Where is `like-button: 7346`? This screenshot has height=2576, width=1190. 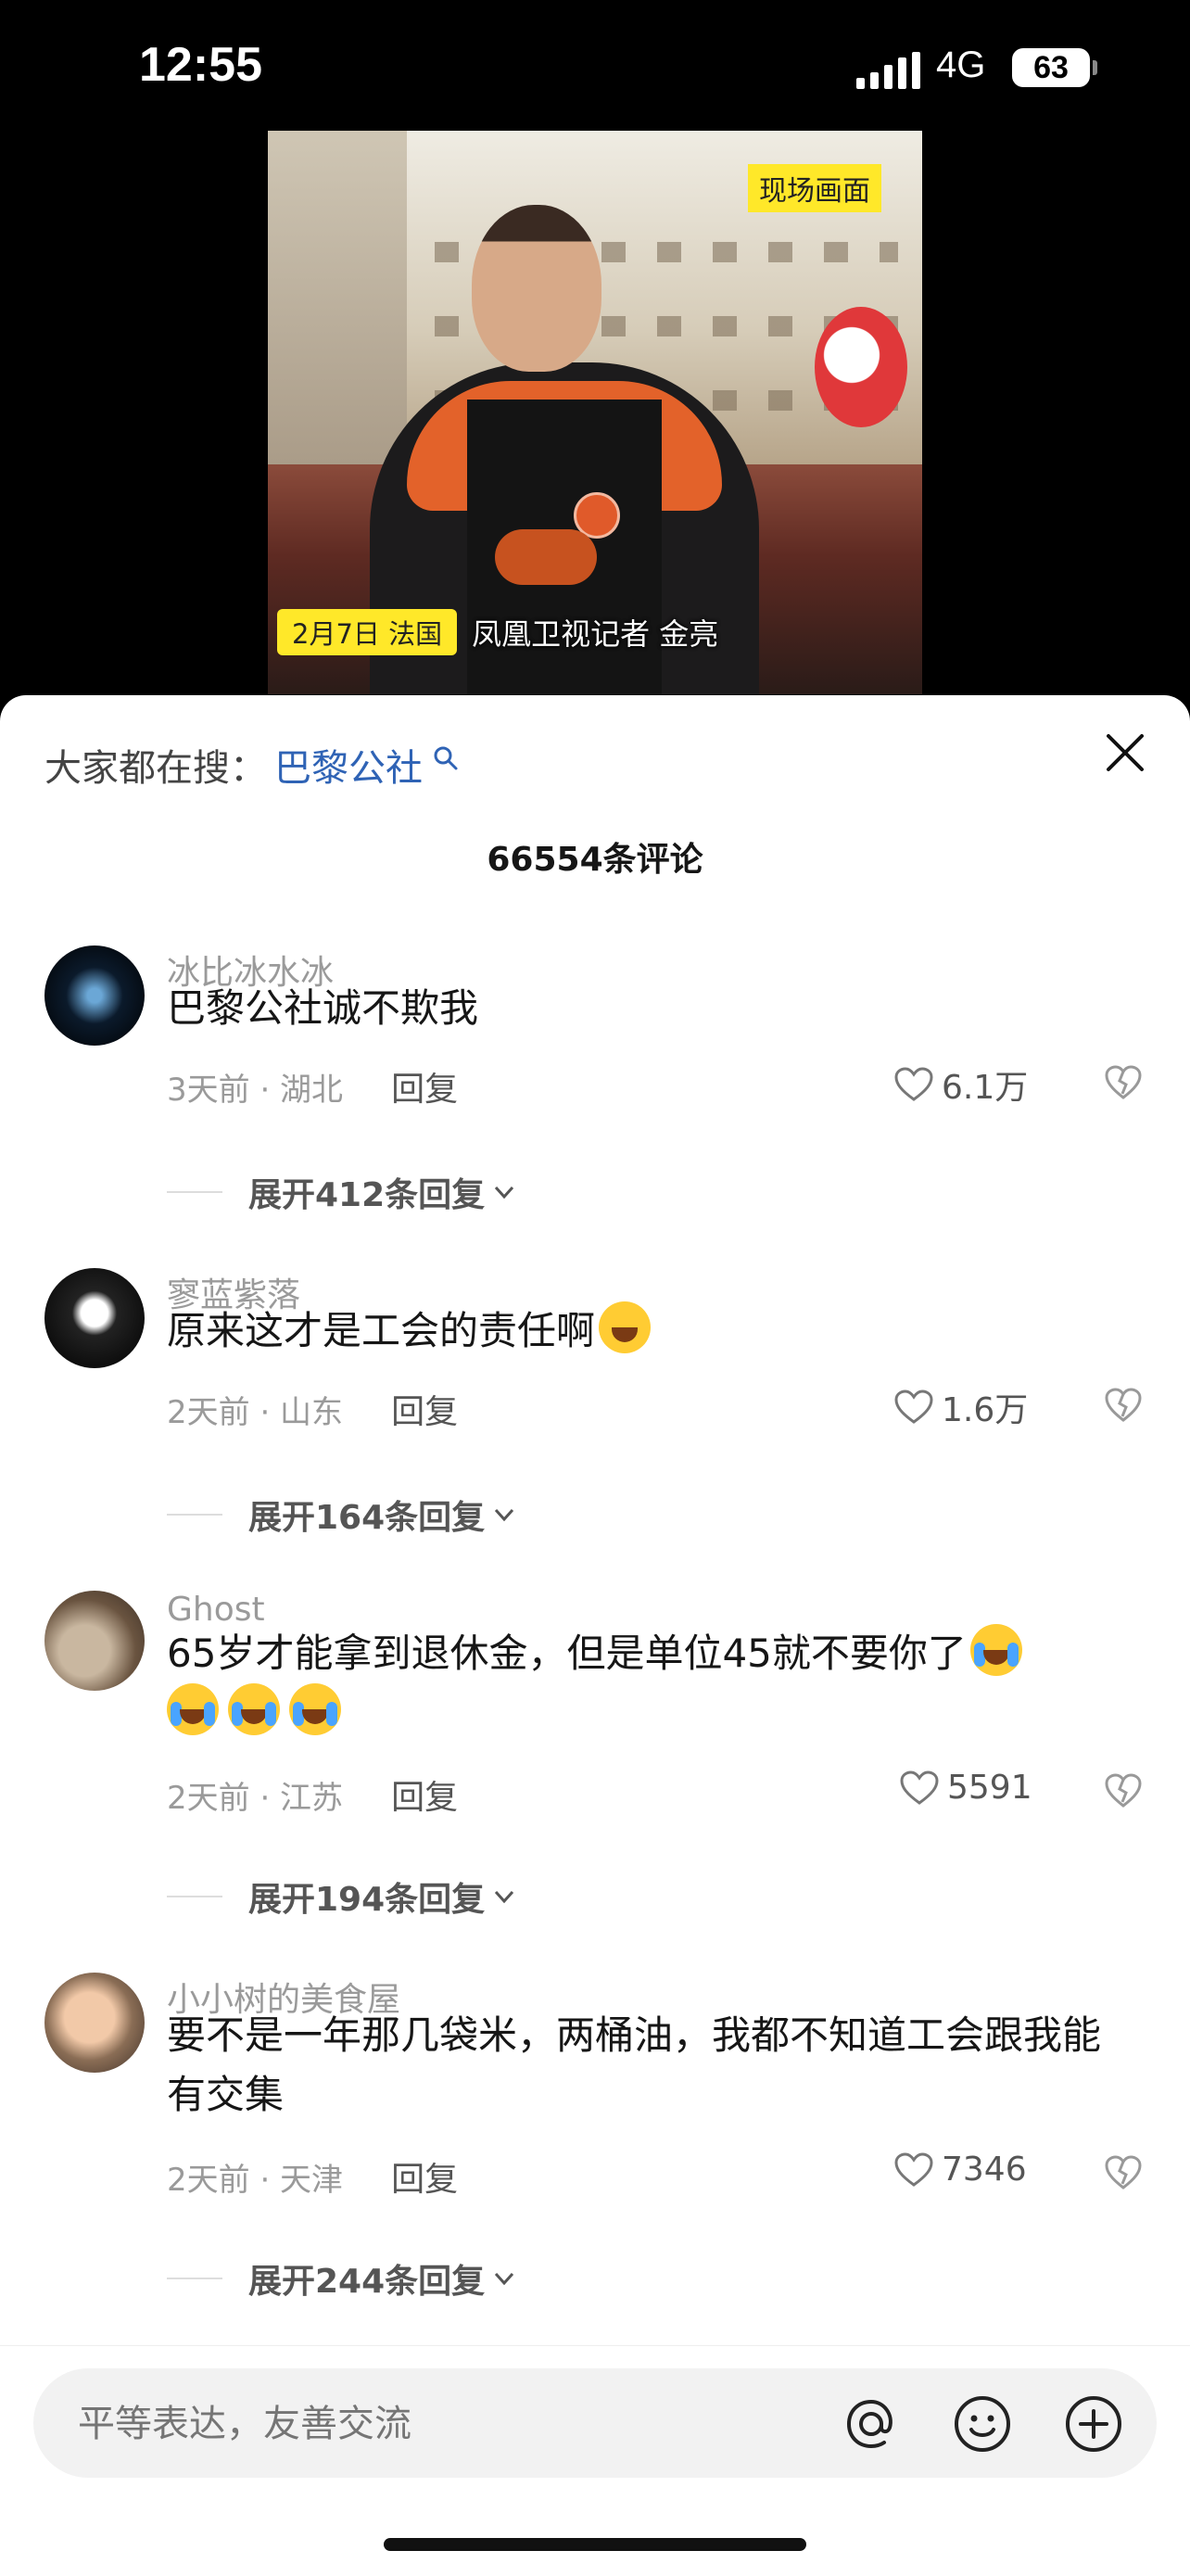 like-button: 7346 is located at coordinates (960, 2170).